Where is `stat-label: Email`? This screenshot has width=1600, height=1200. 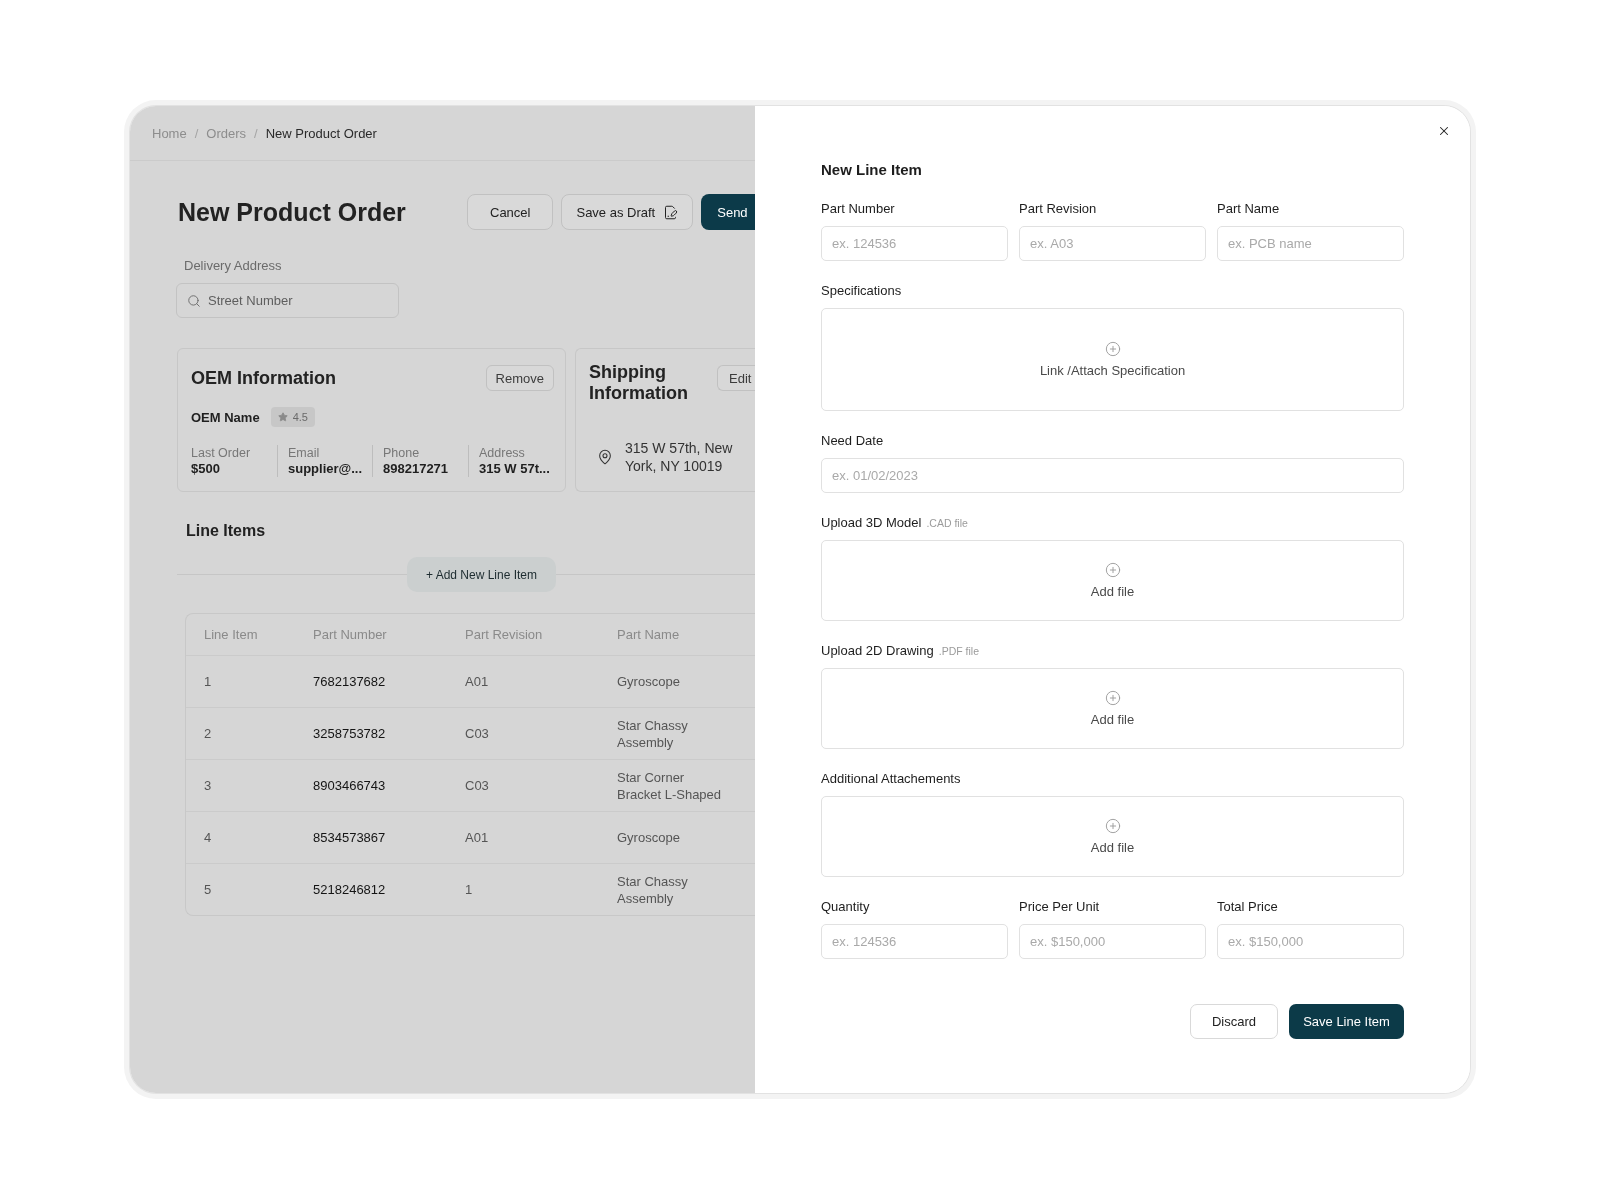 stat-label: Email is located at coordinates (304, 453).